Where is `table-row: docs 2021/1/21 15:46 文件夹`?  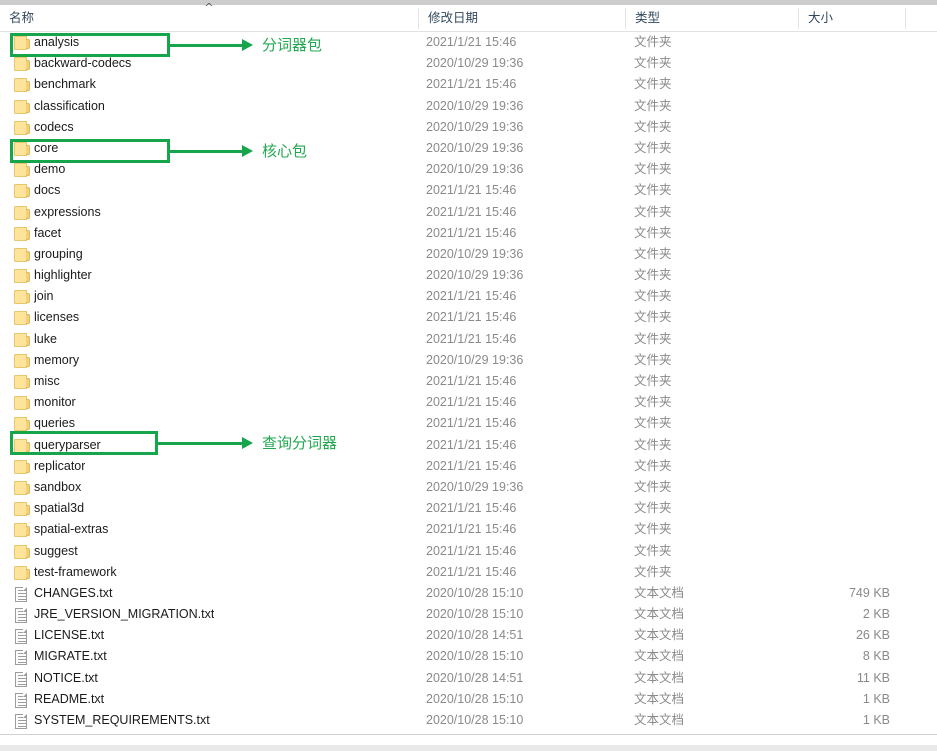 table-row: docs 2021/1/21 15:46 文件夹 is located at coordinates (468, 190).